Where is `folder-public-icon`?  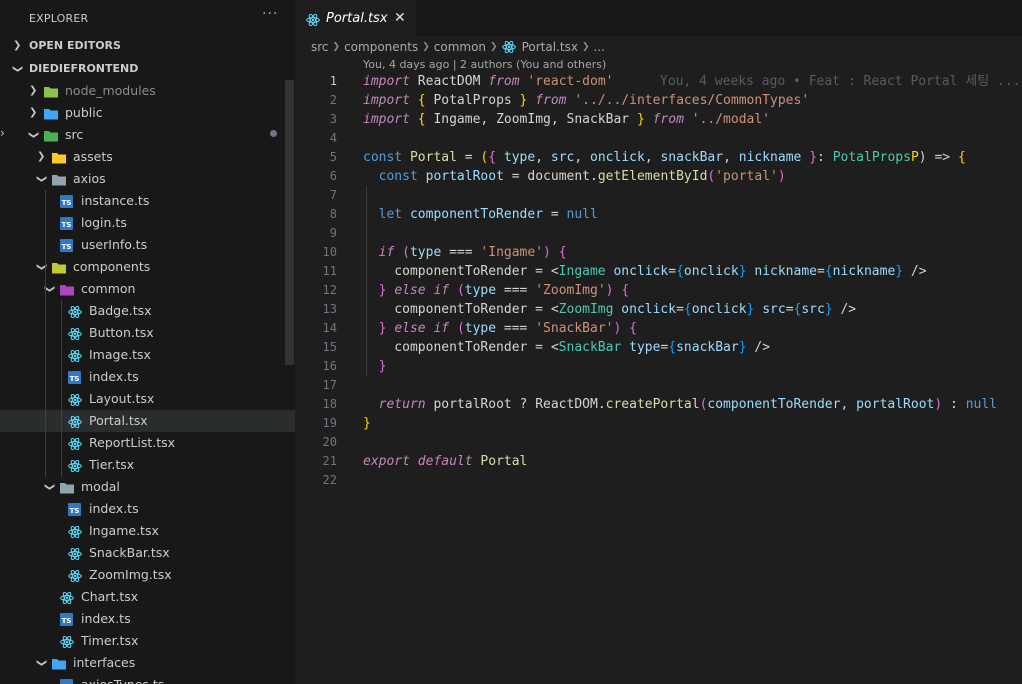 folder-public-icon is located at coordinates (50, 113).